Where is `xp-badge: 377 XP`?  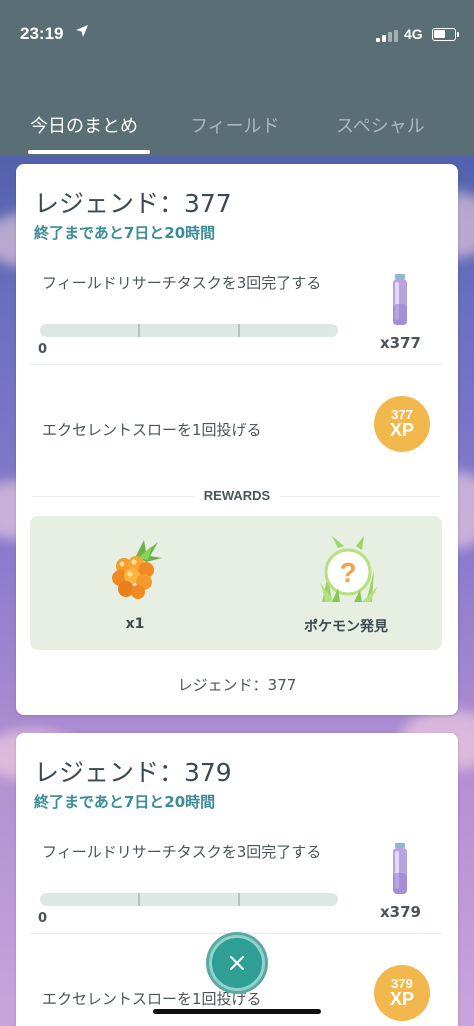 xp-badge: 377 XP is located at coordinates (402, 424).